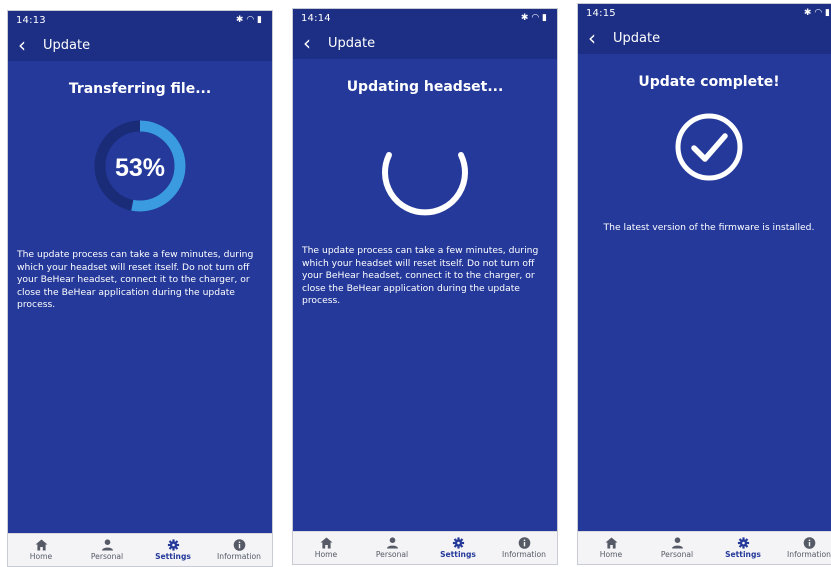 This screenshot has height=567, width=831. Describe the element at coordinates (601, 13) in the screenshot. I see `status-time: 14:15` at that location.